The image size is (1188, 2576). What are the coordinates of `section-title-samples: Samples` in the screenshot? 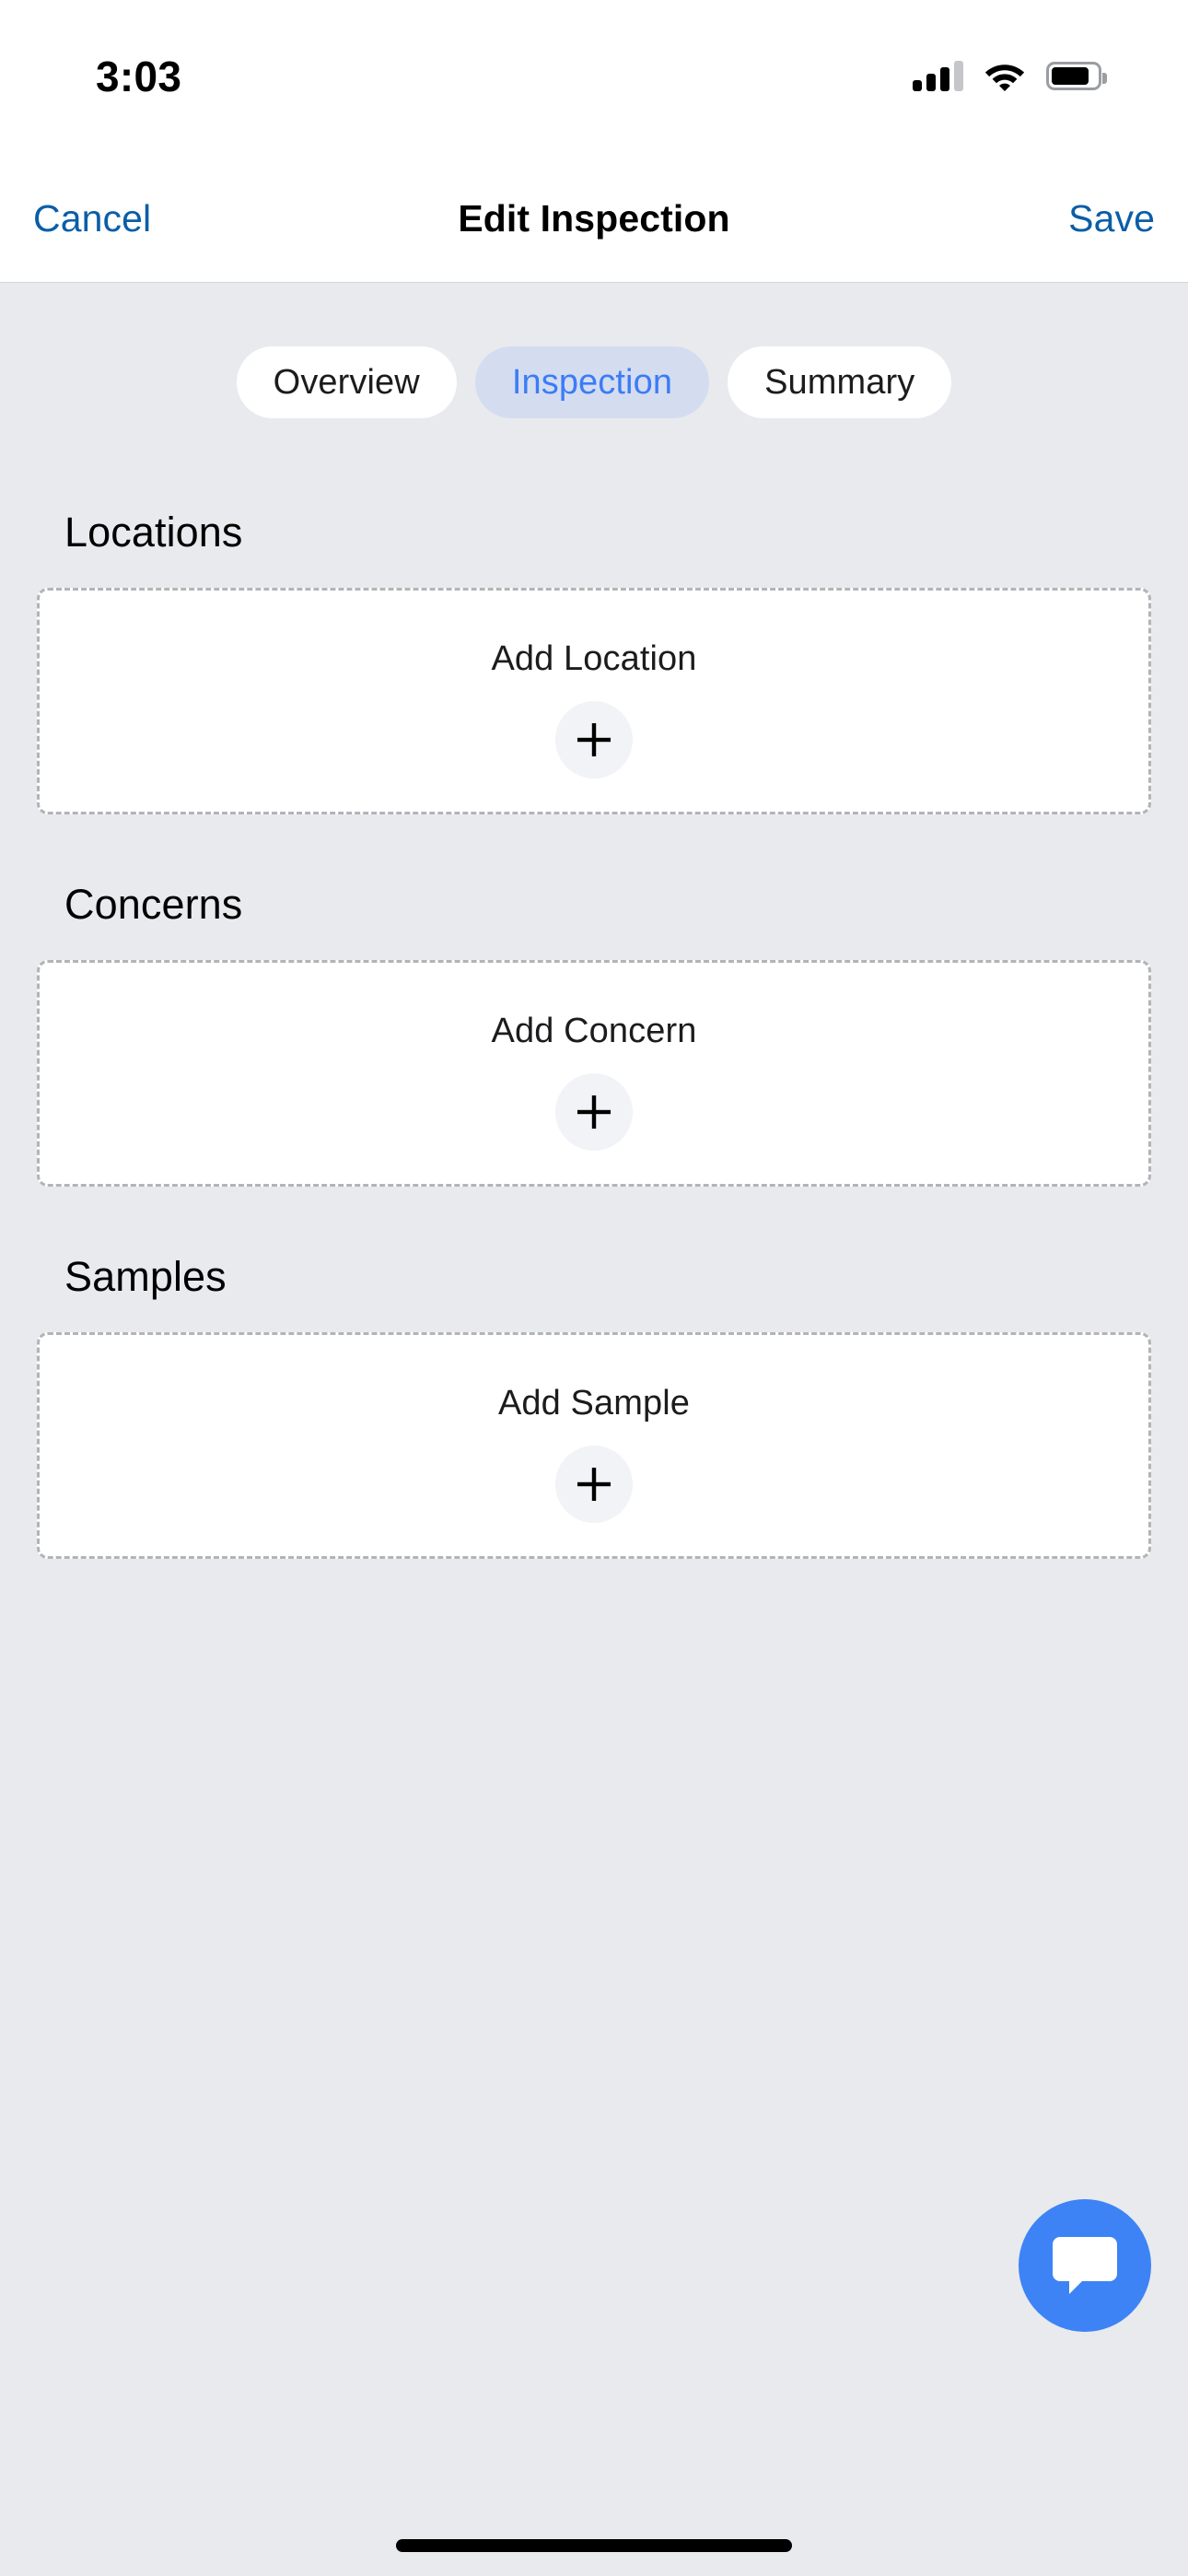 It's located at (145, 1276).